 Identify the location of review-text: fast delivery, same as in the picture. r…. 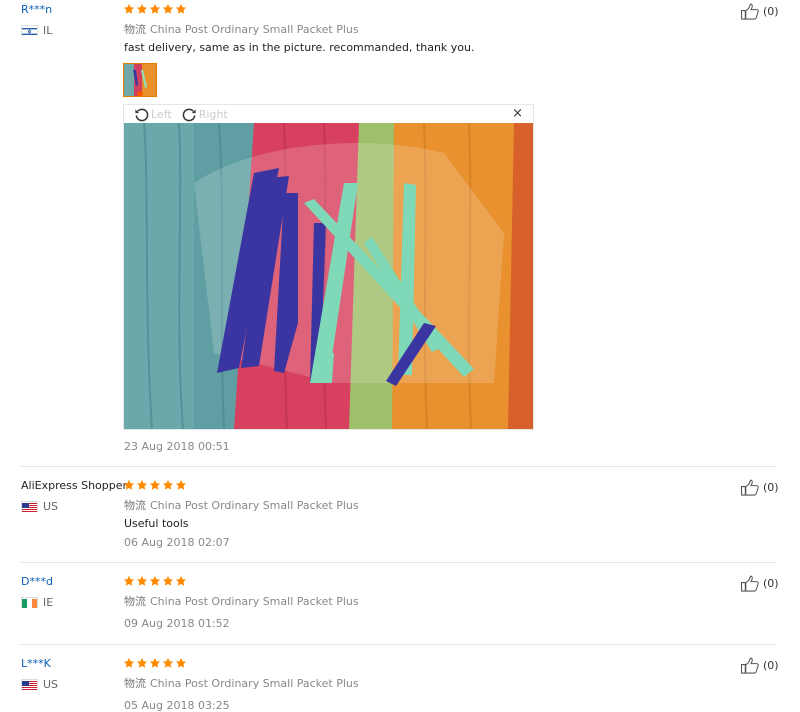
(299, 47).